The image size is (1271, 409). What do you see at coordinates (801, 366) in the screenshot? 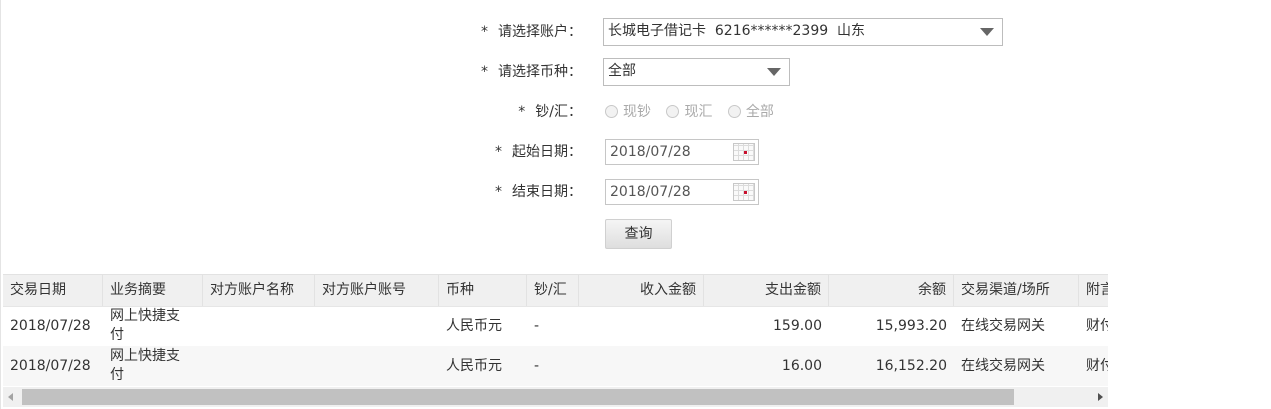
I see `cell-expense: 16.00` at bounding box center [801, 366].